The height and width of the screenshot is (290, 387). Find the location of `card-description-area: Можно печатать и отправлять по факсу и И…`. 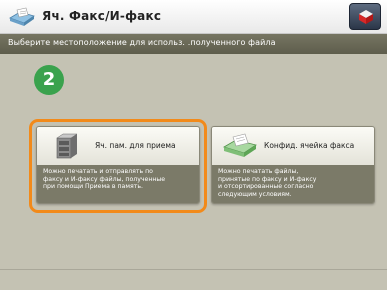

card-description-area: Можно печатать и отправлять по факсу и И… is located at coordinates (118, 184).